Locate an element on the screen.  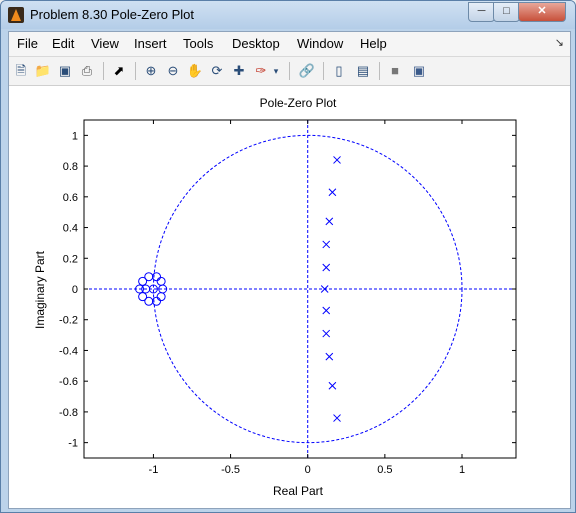
y-axis-label: Imaginary Part is located at coordinates (40, 289).